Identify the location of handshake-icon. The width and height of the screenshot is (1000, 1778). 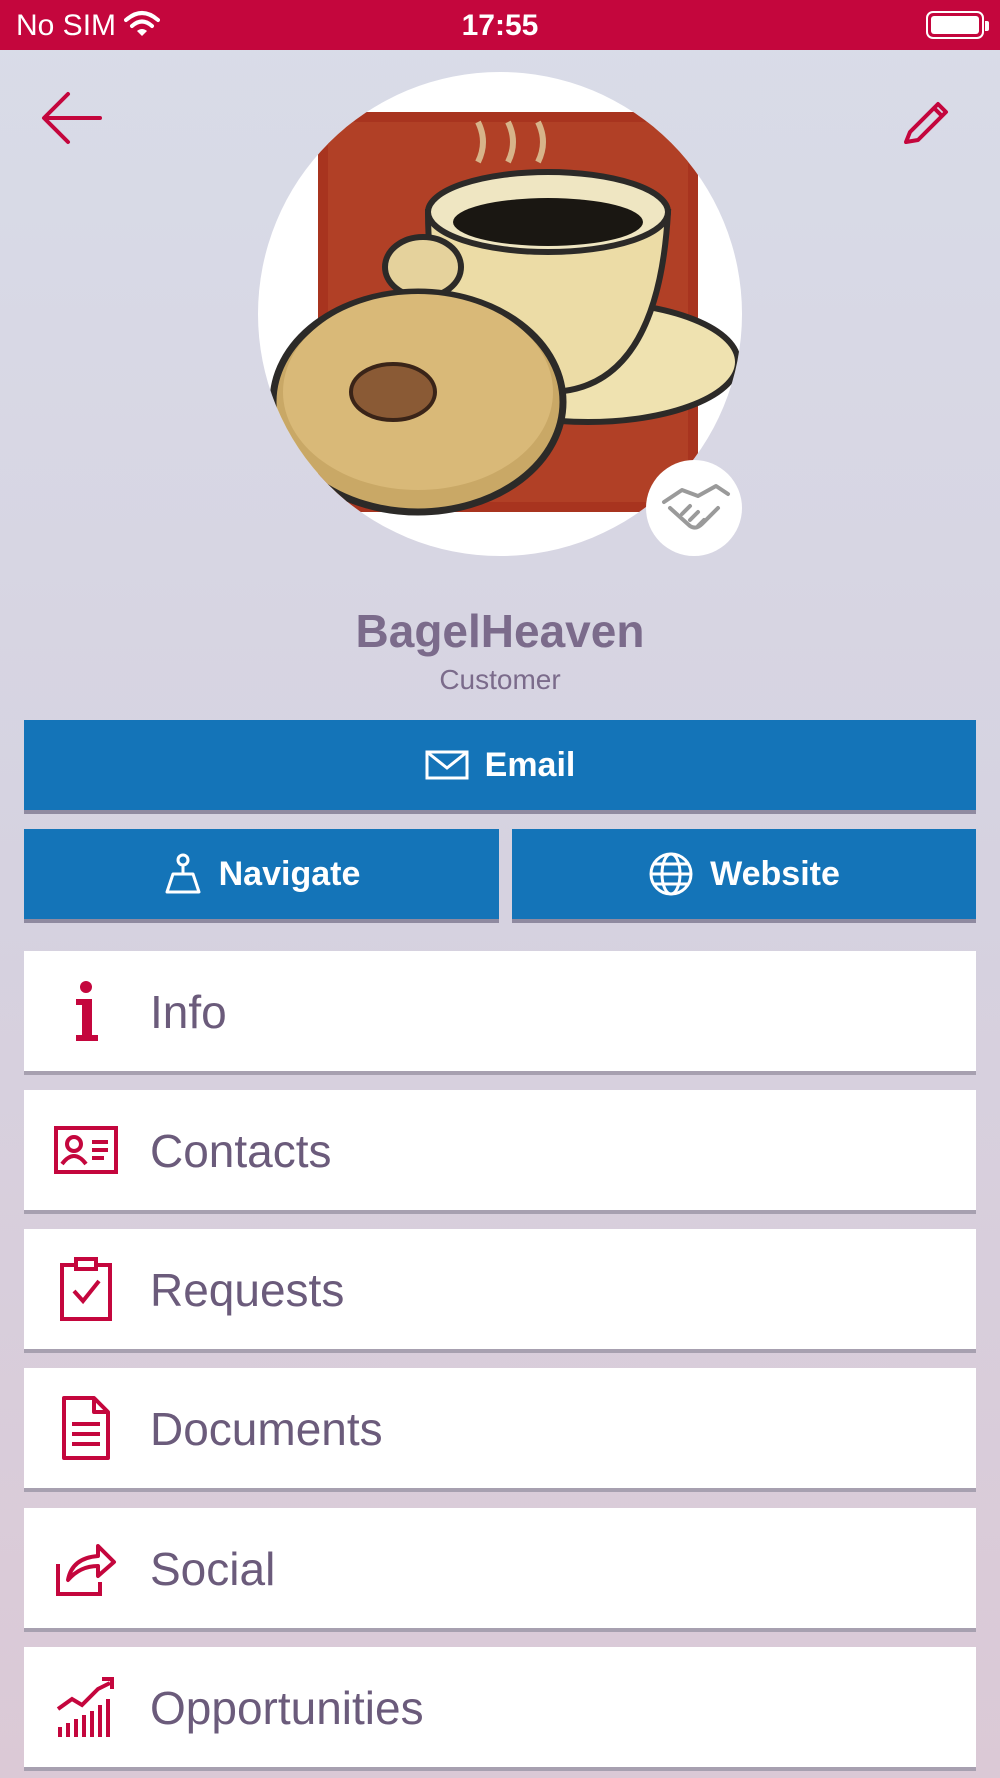
(694, 508).